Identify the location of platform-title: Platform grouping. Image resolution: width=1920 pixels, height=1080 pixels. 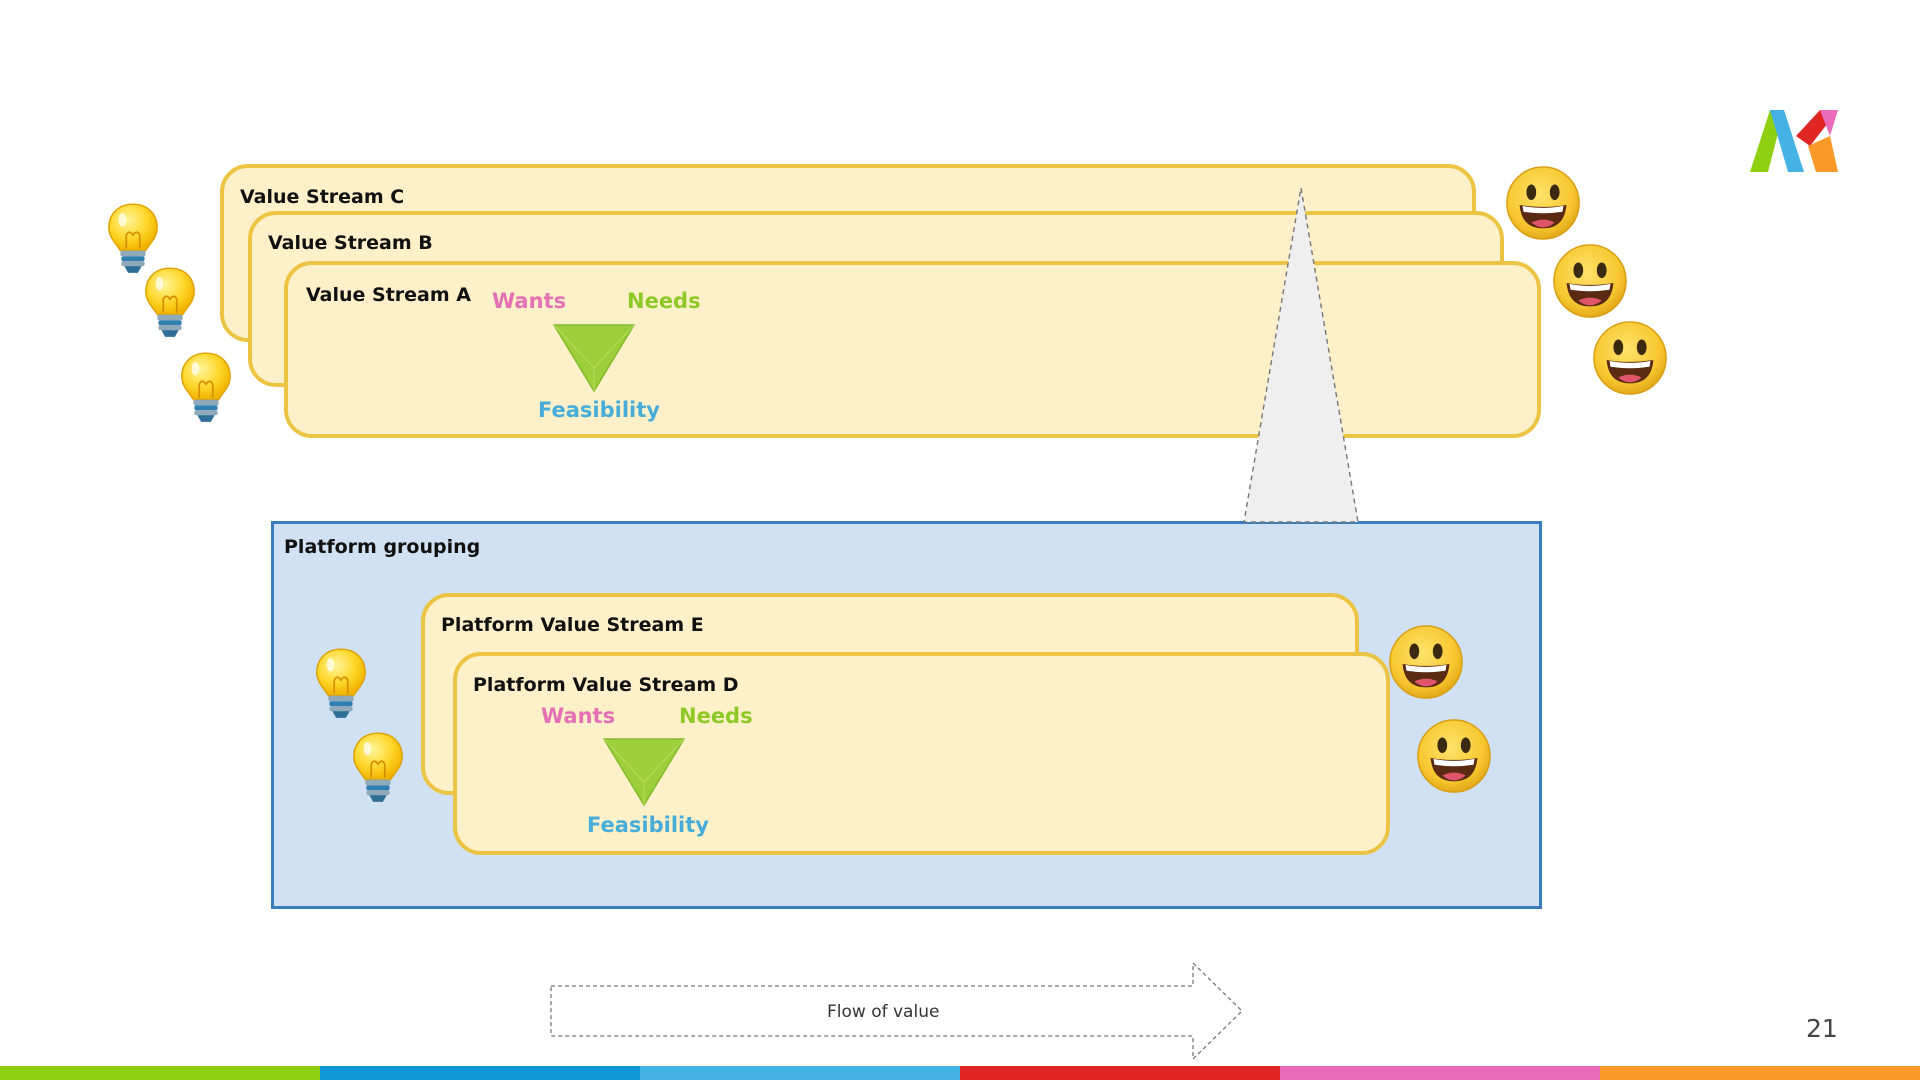
(382, 547).